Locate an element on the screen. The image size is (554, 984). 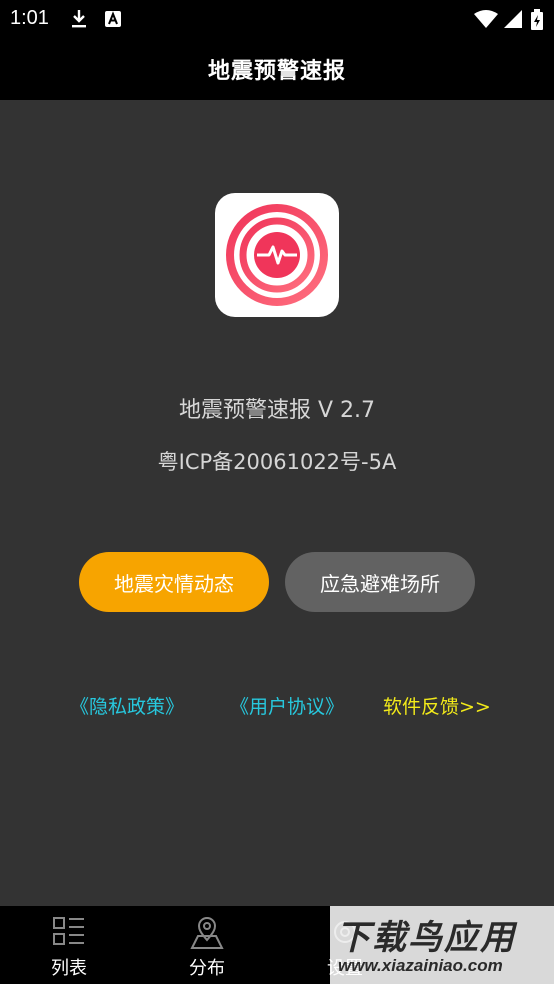
status-bar: 1:01 is located at coordinates (277, 19).